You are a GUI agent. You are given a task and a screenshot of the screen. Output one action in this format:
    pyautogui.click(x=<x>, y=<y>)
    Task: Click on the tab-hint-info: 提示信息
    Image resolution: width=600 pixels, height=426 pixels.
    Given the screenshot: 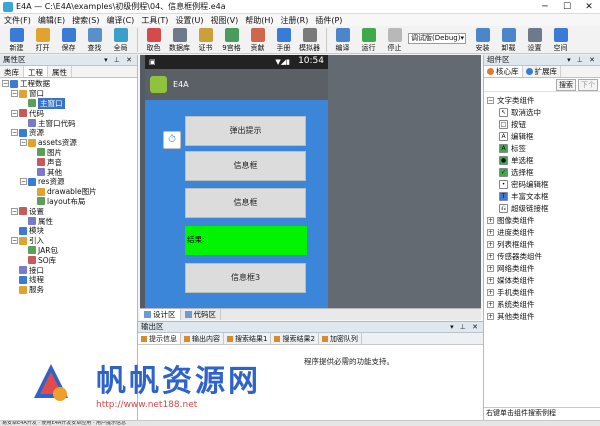 What is the action you would take?
    pyautogui.click(x=159, y=338)
    